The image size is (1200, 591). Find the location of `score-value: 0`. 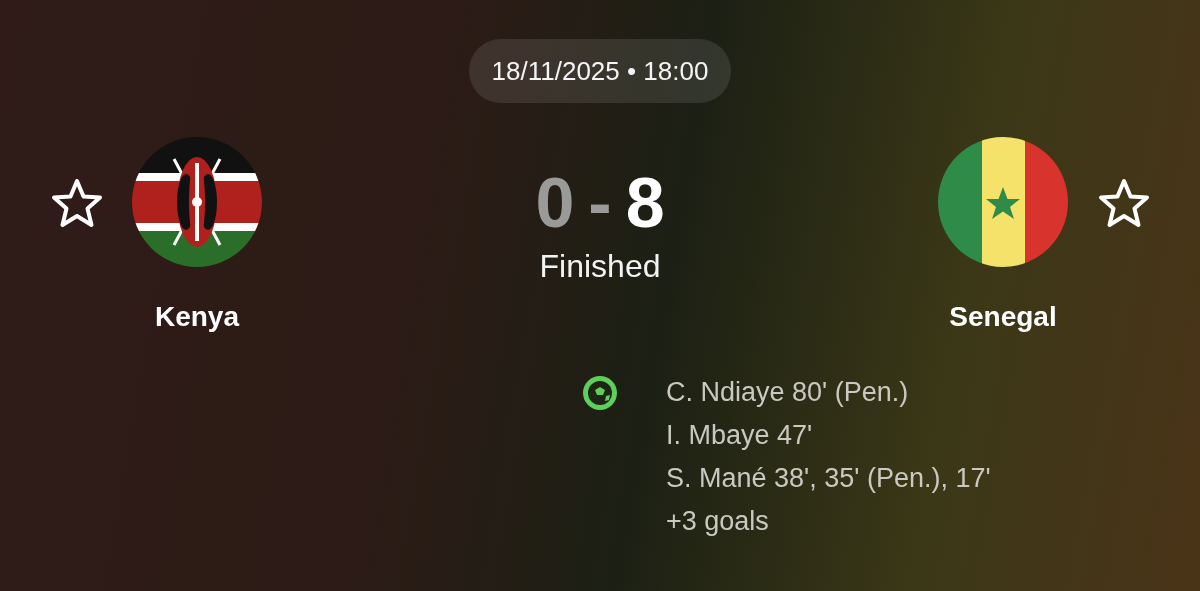

score-value: 0 is located at coordinates (555, 203).